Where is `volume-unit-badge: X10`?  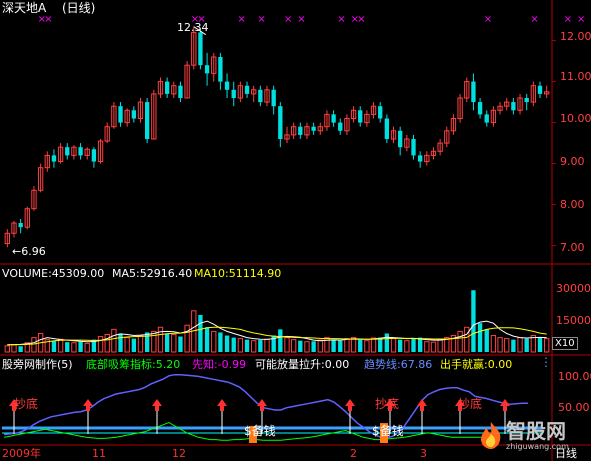 volume-unit-badge: X10 is located at coordinates (565, 343).